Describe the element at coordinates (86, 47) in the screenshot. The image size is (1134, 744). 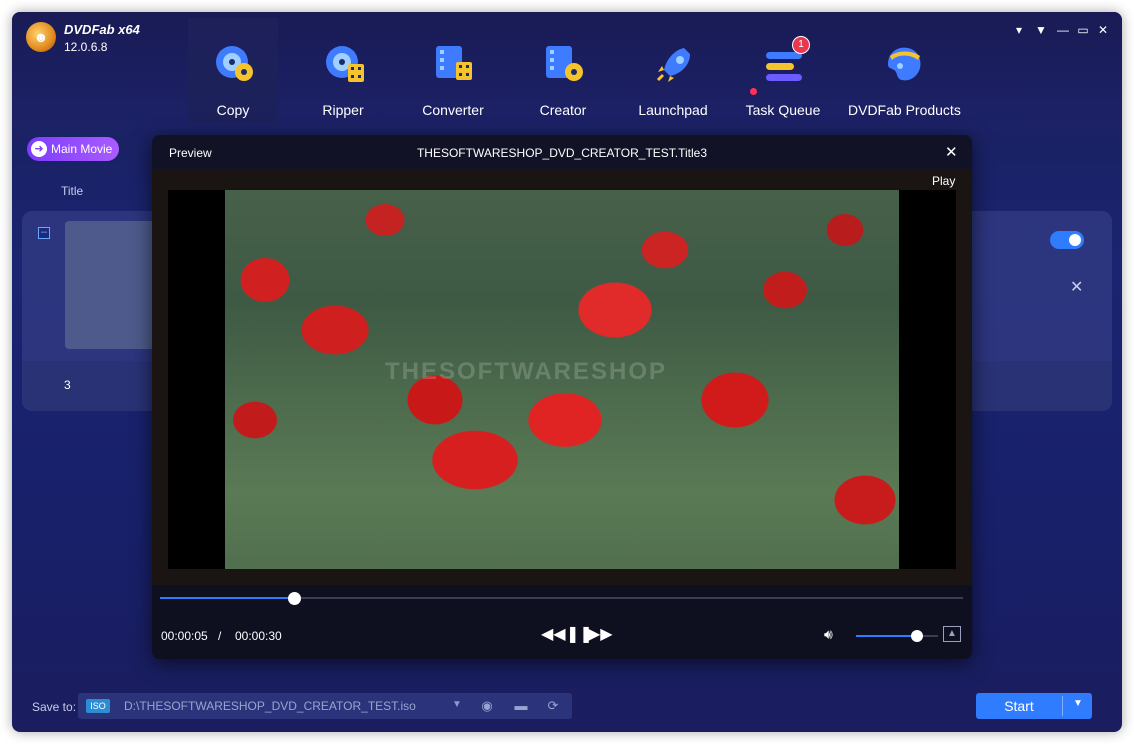
I see `app-version: 12.0.6.8` at that location.